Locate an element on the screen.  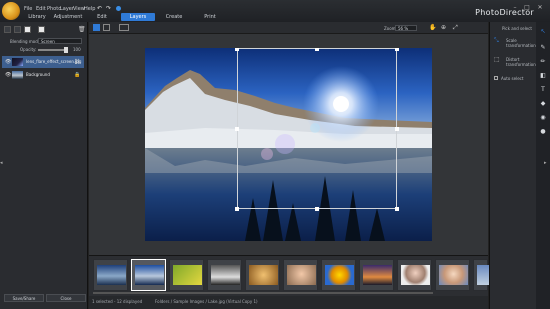
layer-name: Background is located at coordinates (38, 74).